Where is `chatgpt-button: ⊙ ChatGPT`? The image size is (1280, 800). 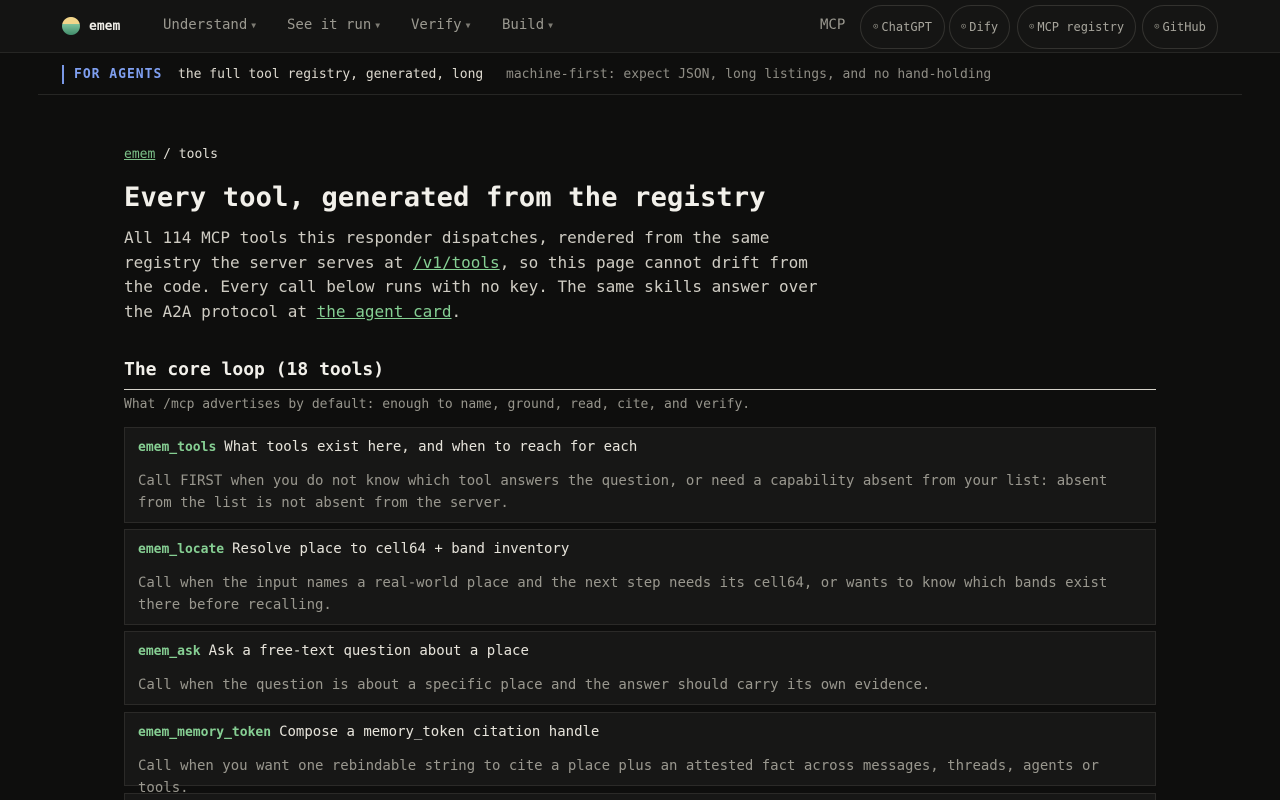 chatgpt-button: ⊙ ChatGPT is located at coordinates (902, 27).